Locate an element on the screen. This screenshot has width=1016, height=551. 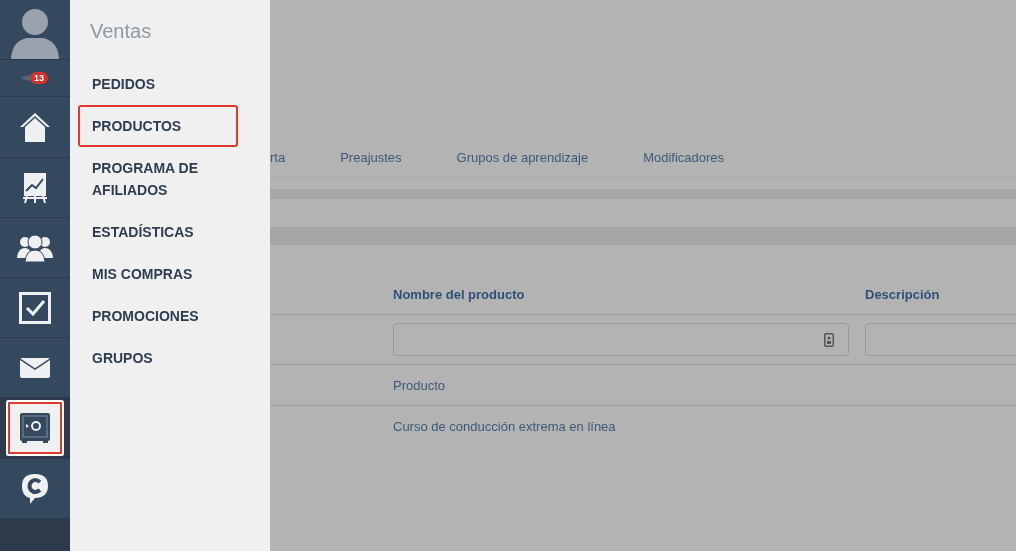
notification-badge: 13 is located at coordinates (39, 78).